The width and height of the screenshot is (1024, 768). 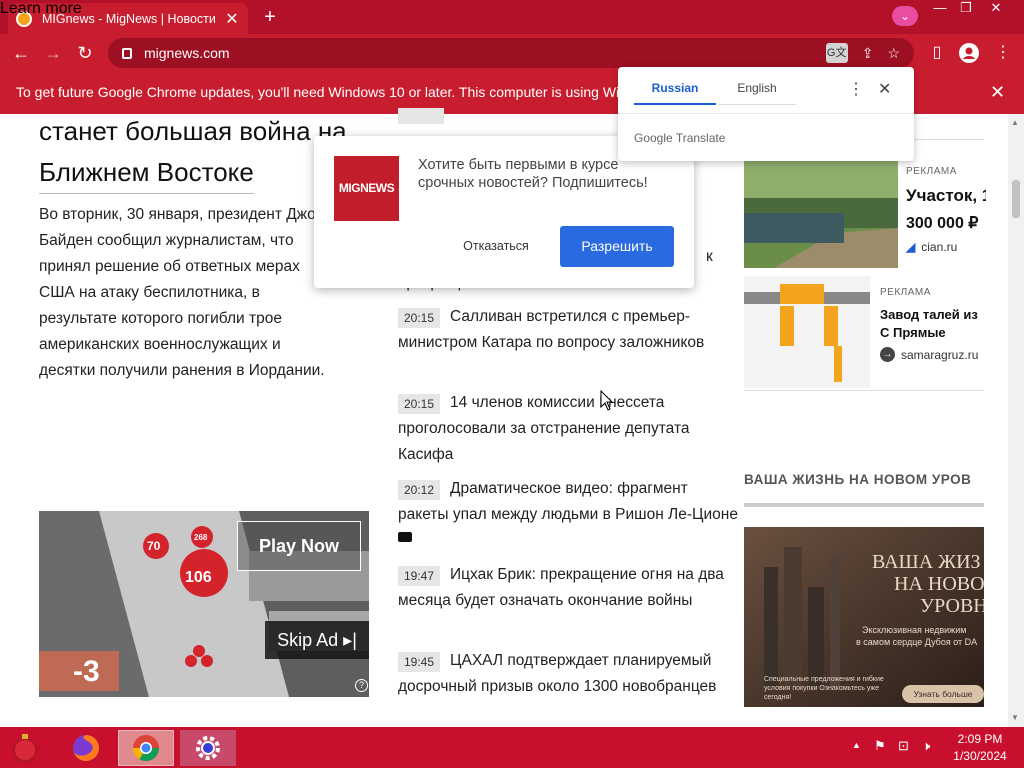 I want to click on ad1-label: РЕКЛАМА, so click(x=931, y=171).